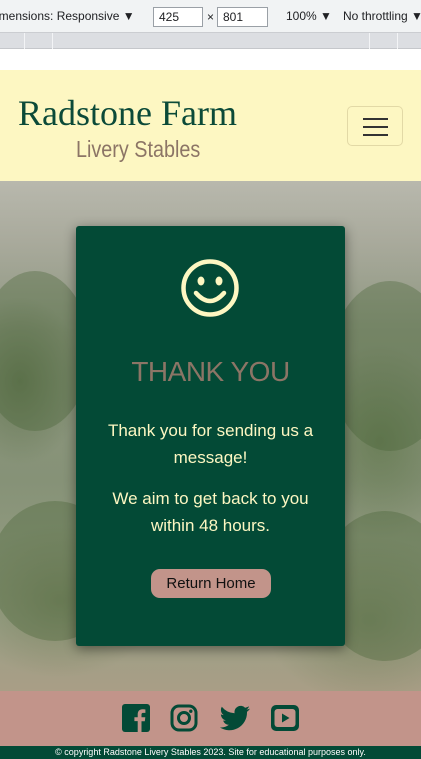  Describe the element at coordinates (178, 17) in the screenshot. I see `width-input: 425` at that location.